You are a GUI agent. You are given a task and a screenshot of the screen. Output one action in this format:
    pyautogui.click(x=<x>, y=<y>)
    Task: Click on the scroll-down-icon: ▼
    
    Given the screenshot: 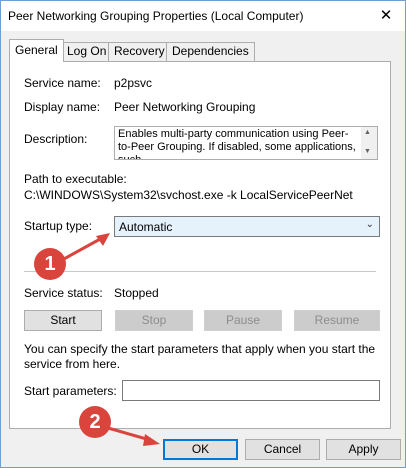 What is the action you would take?
    pyautogui.click(x=367, y=151)
    